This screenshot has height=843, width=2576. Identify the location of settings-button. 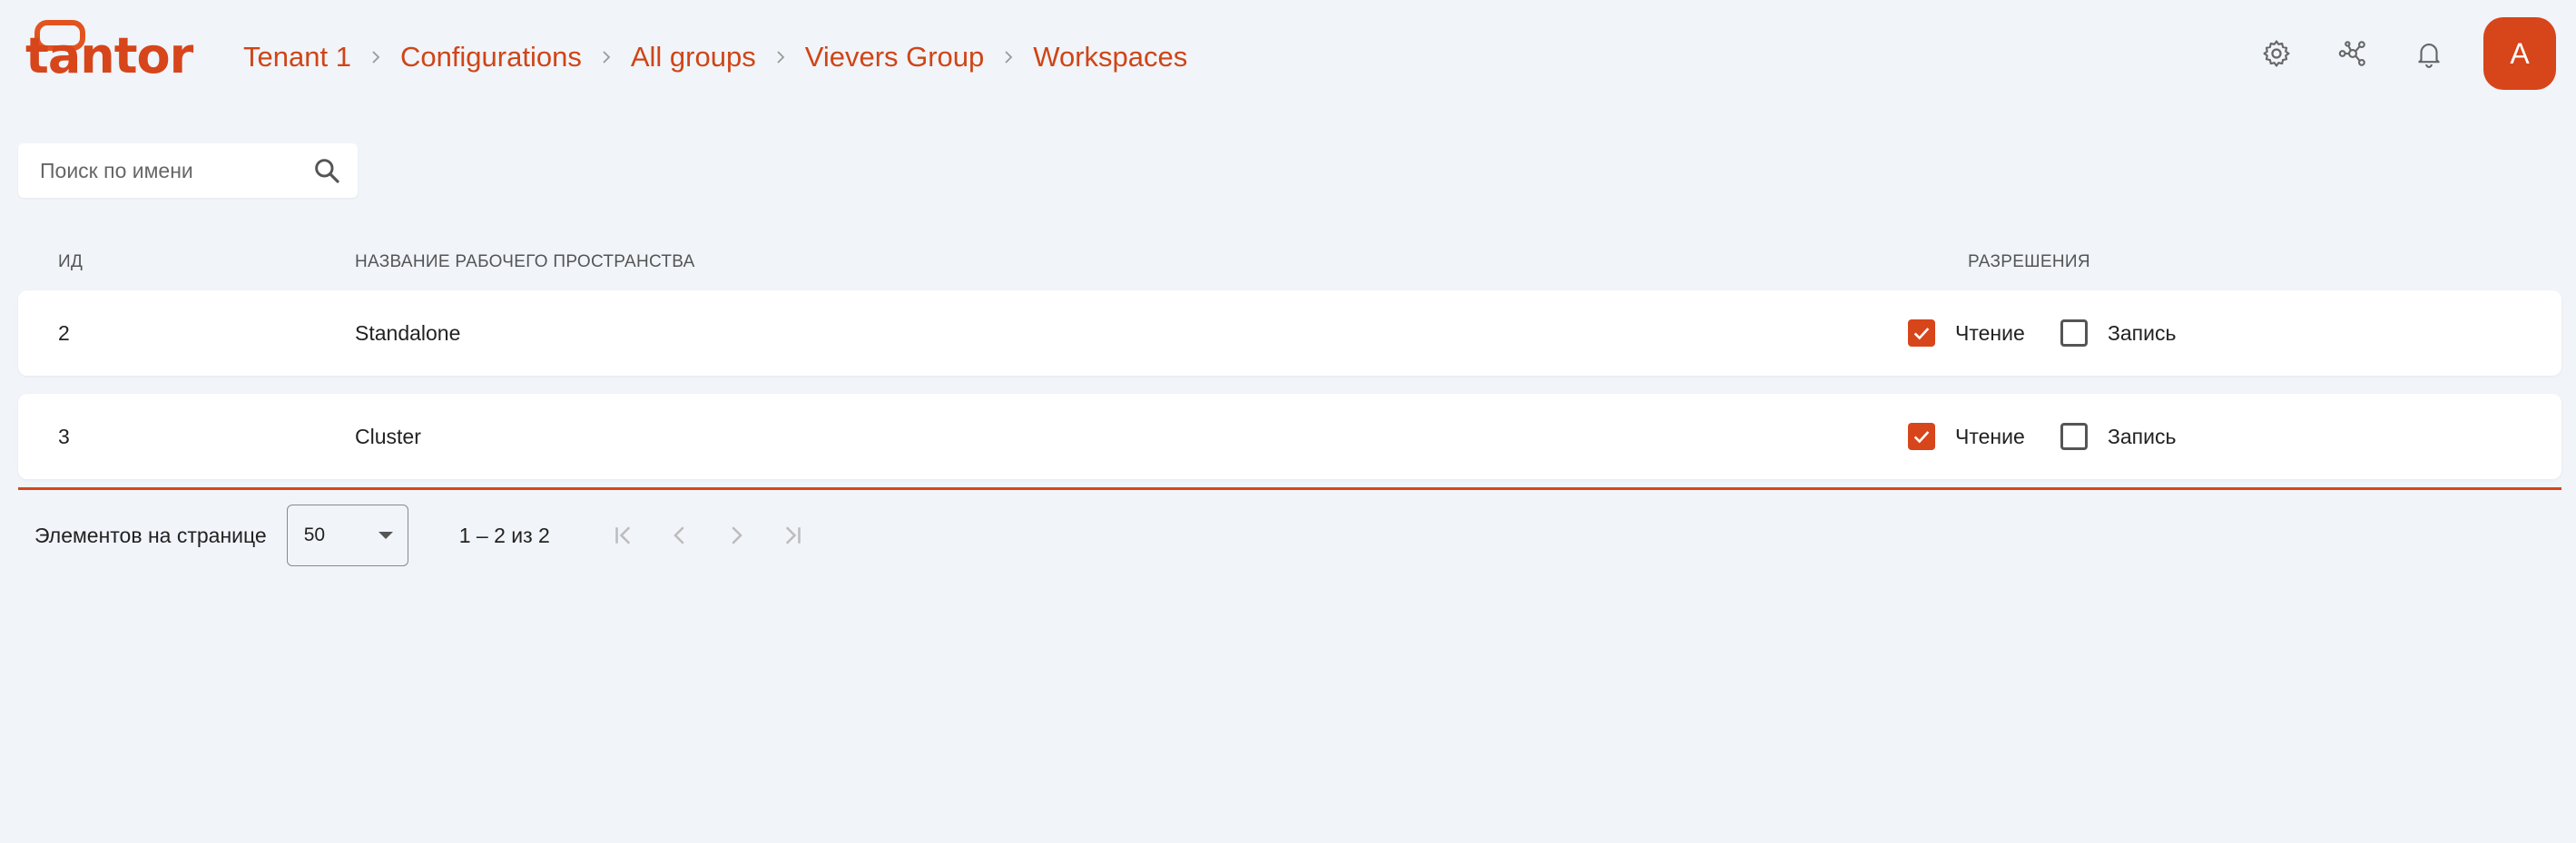
(2276, 53).